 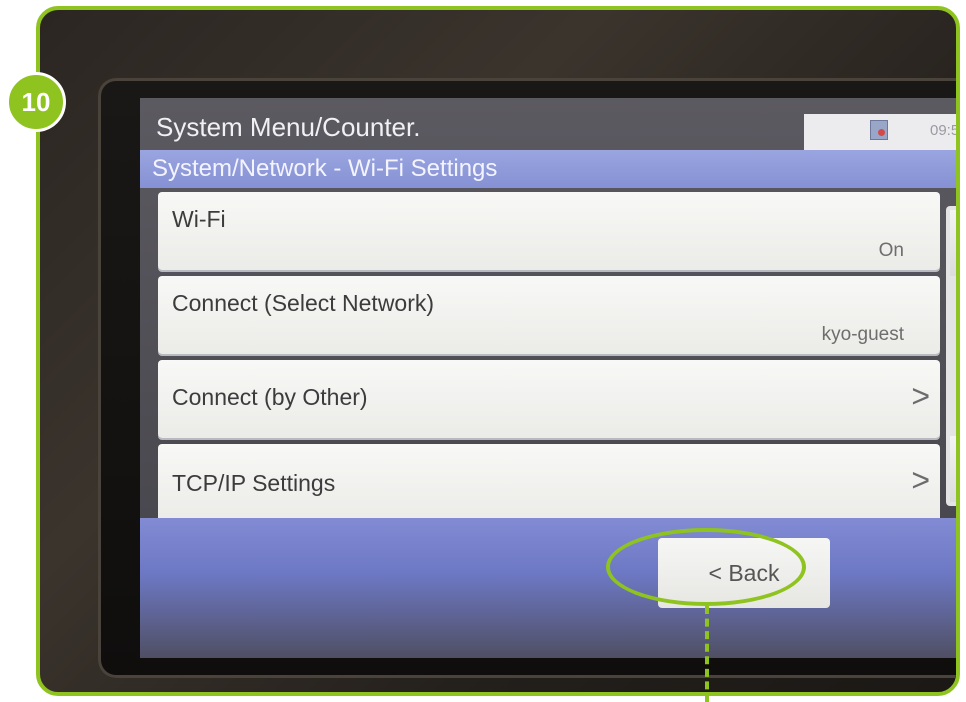 What do you see at coordinates (879, 130) in the screenshot?
I see `network-status-icon` at bounding box center [879, 130].